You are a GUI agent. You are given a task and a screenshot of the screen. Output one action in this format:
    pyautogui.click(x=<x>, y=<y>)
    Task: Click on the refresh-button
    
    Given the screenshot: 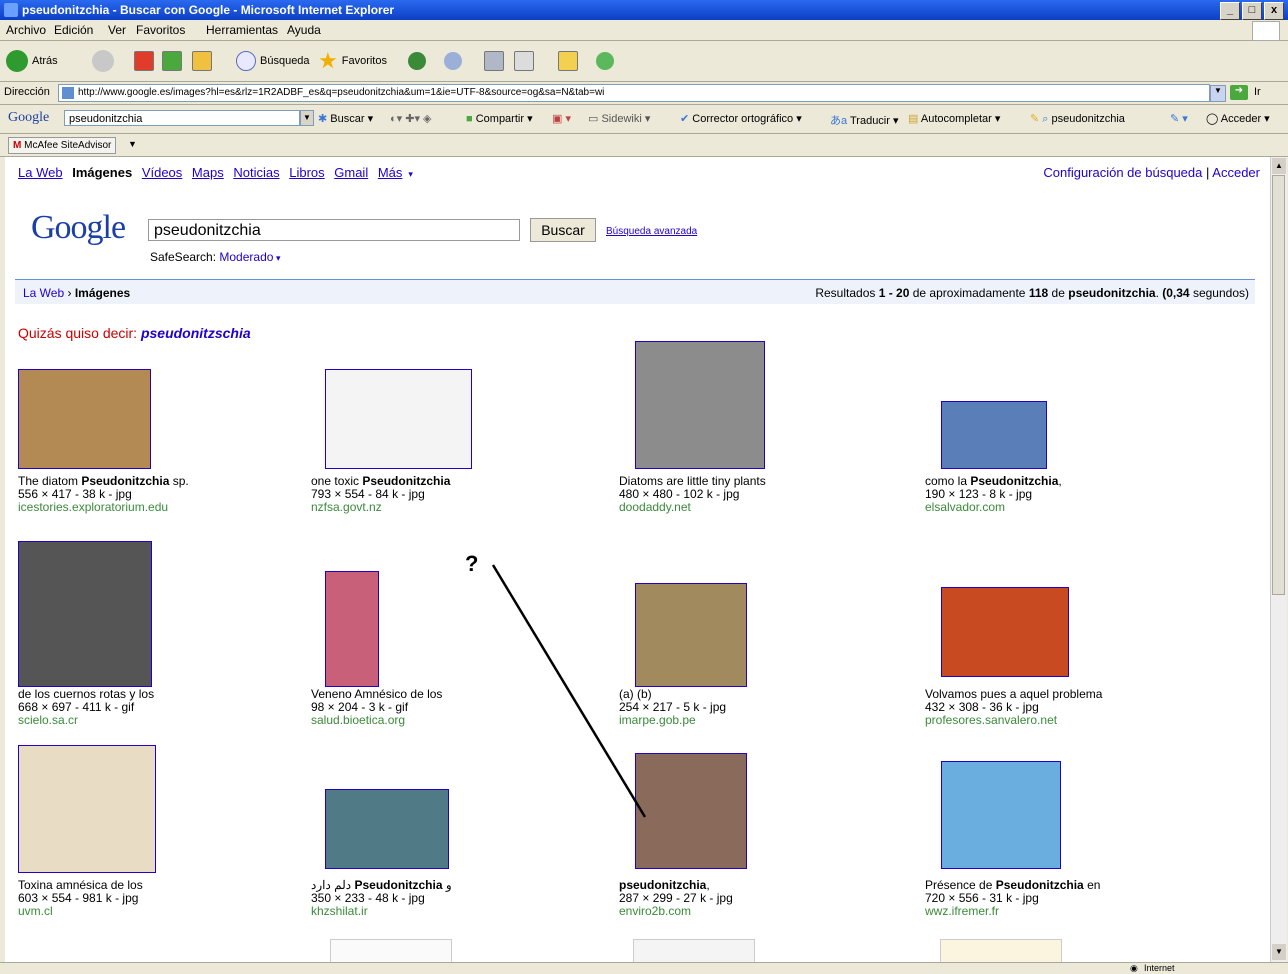 What is the action you would take?
    pyautogui.click(x=172, y=61)
    